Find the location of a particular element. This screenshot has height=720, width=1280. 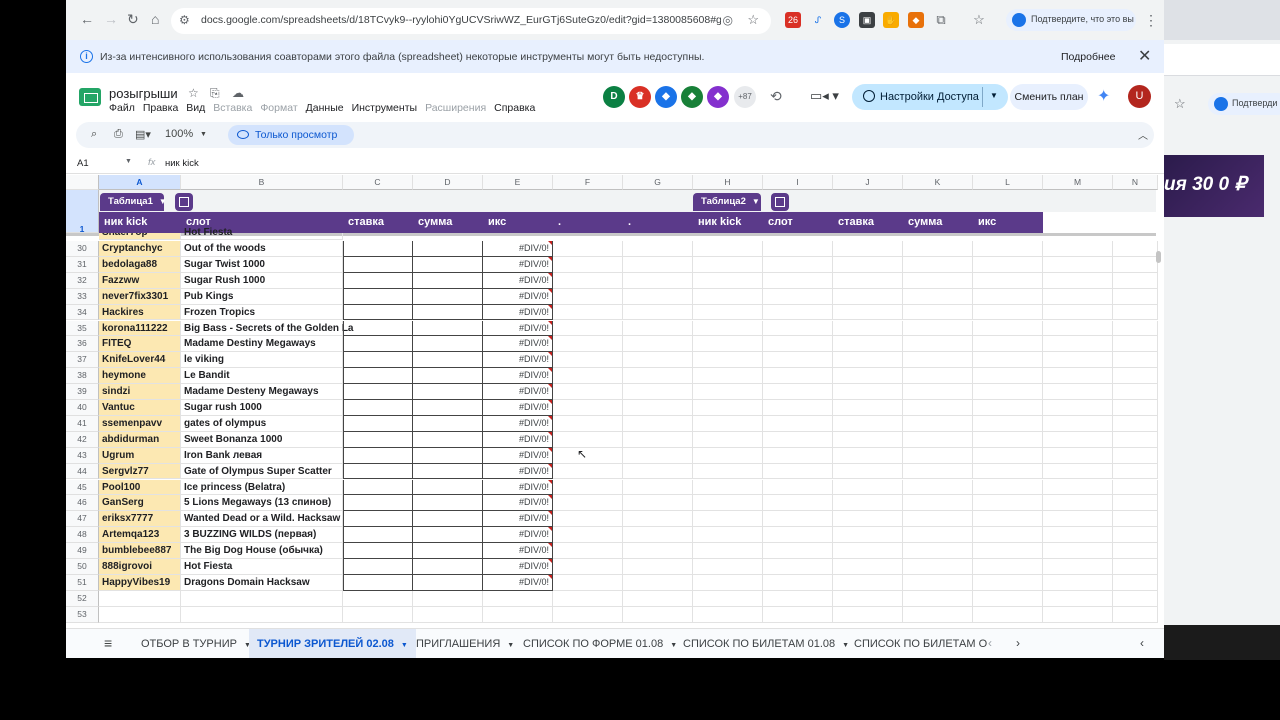

extensions-puzzle-icon: ⧉ is located at coordinates (941, 20).